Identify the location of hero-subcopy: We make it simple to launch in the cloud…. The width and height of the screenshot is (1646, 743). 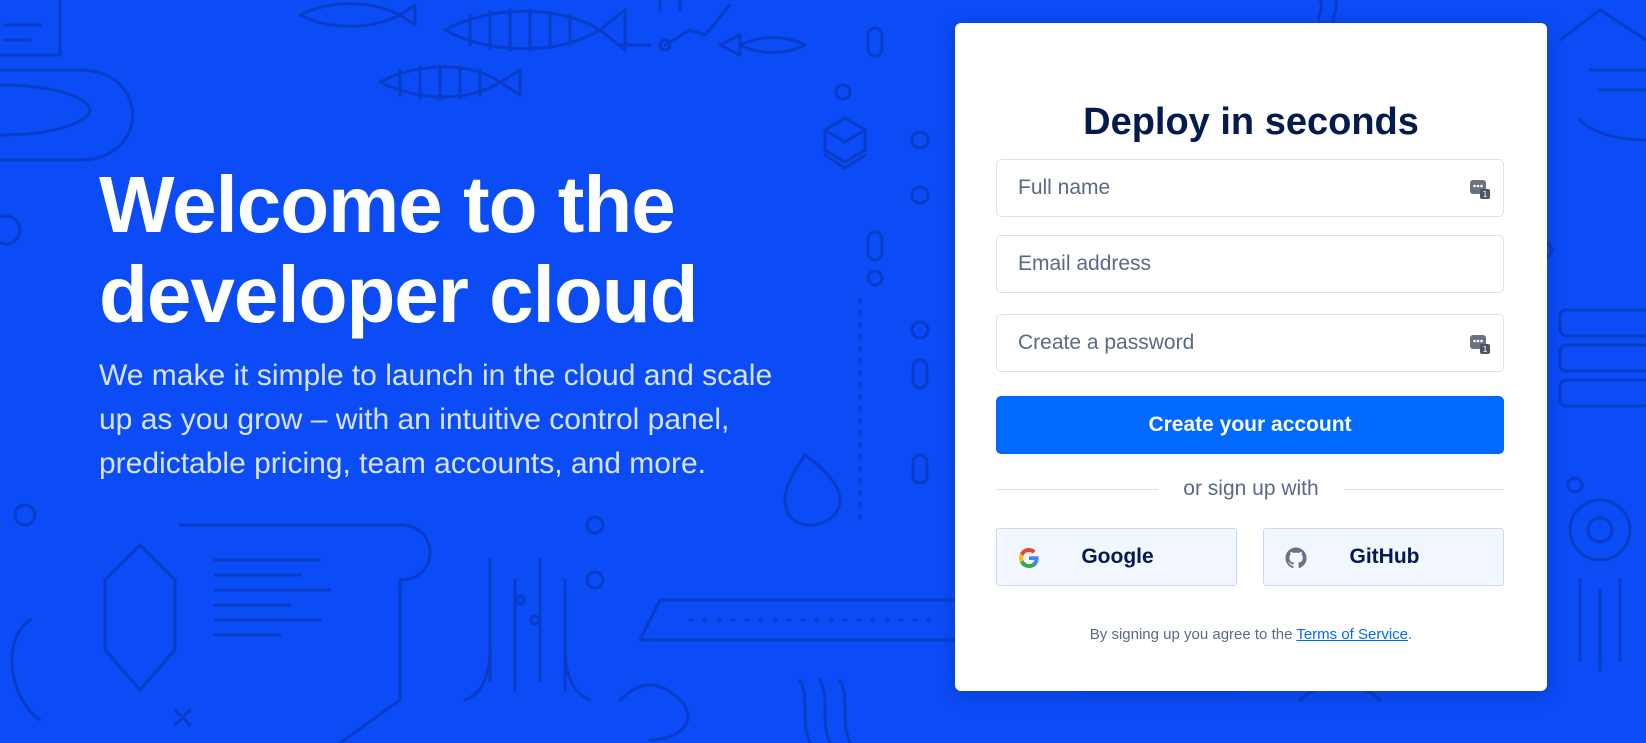
(436, 419).